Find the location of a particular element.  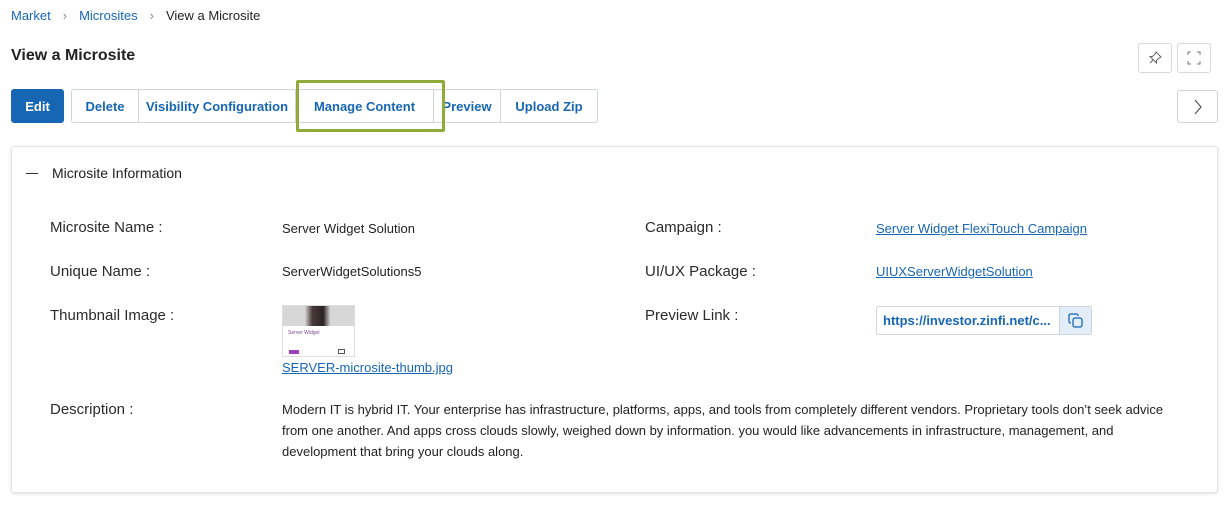

breadcrumb-market-link: Market is located at coordinates (31, 15).